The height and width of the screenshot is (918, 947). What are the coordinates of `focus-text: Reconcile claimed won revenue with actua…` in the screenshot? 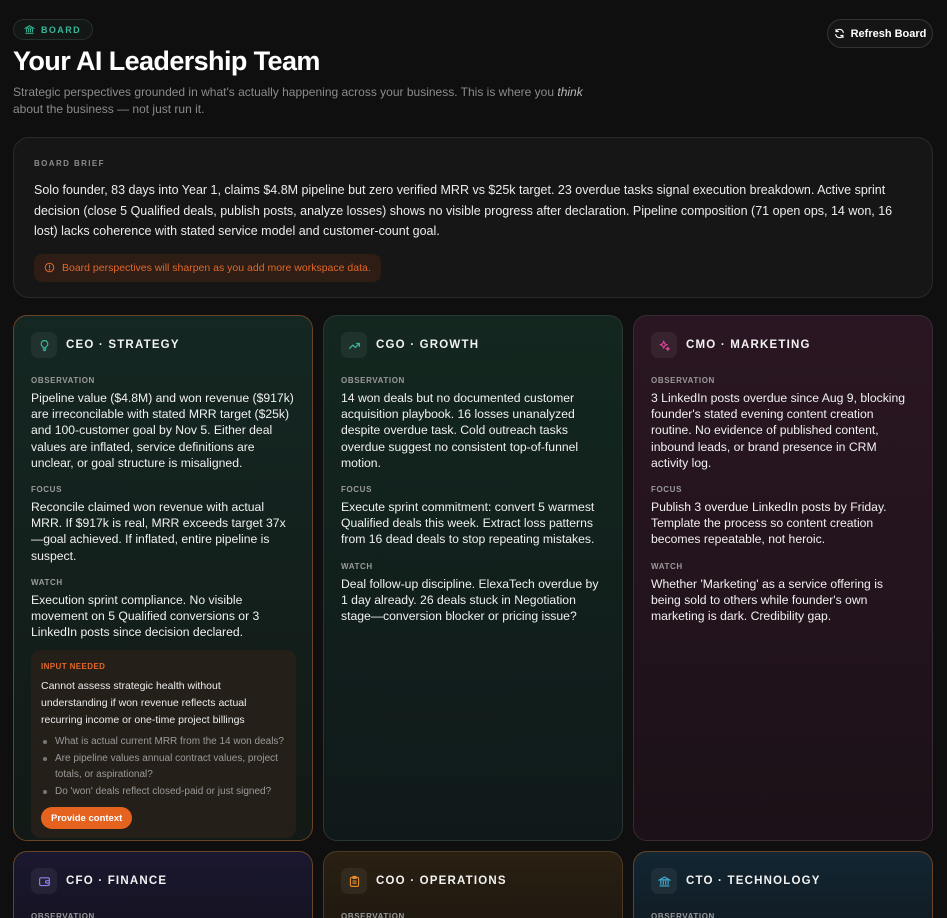 It's located at (158, 531).